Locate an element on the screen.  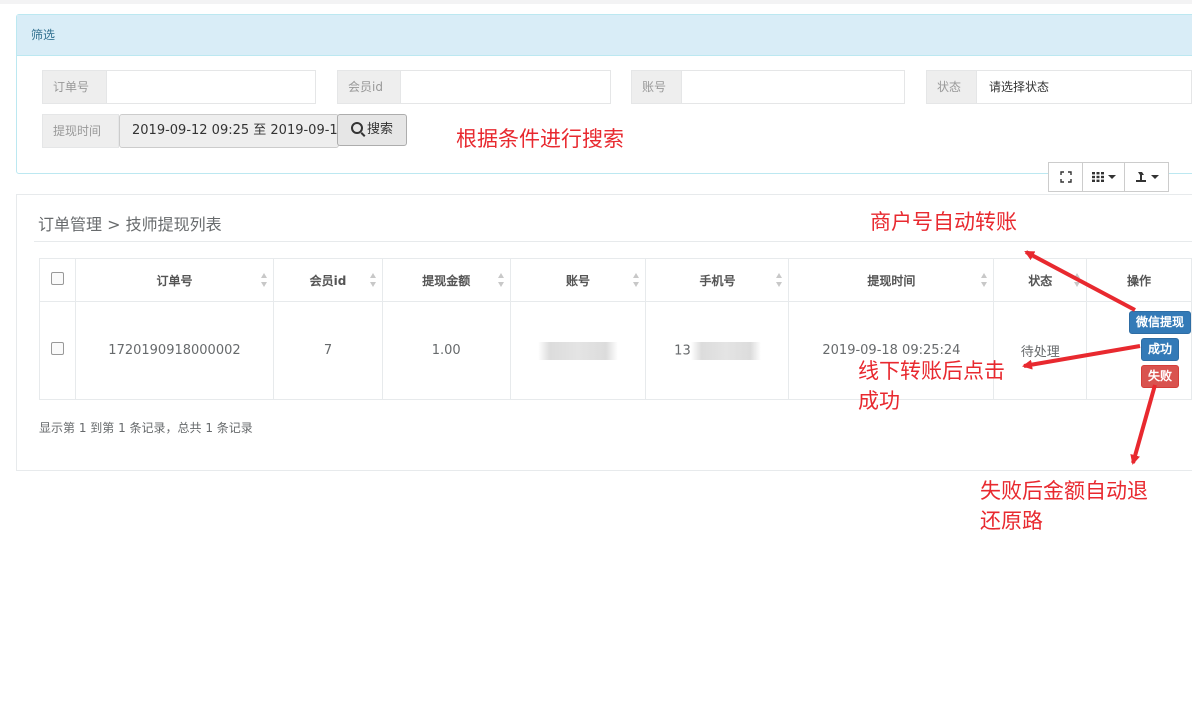
annotation-offline-line1: 线下转账后点击 is located at coordinates (931, 371).